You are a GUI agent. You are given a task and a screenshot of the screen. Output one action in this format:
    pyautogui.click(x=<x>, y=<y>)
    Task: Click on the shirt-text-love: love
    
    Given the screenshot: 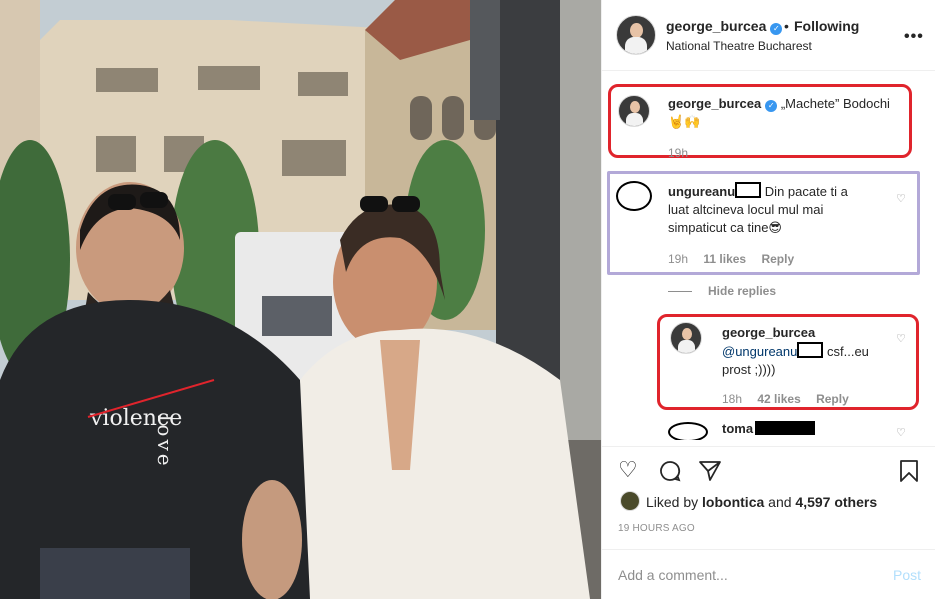 What is the action you would take?
    pyautogui.click(x=165, y=442)
    